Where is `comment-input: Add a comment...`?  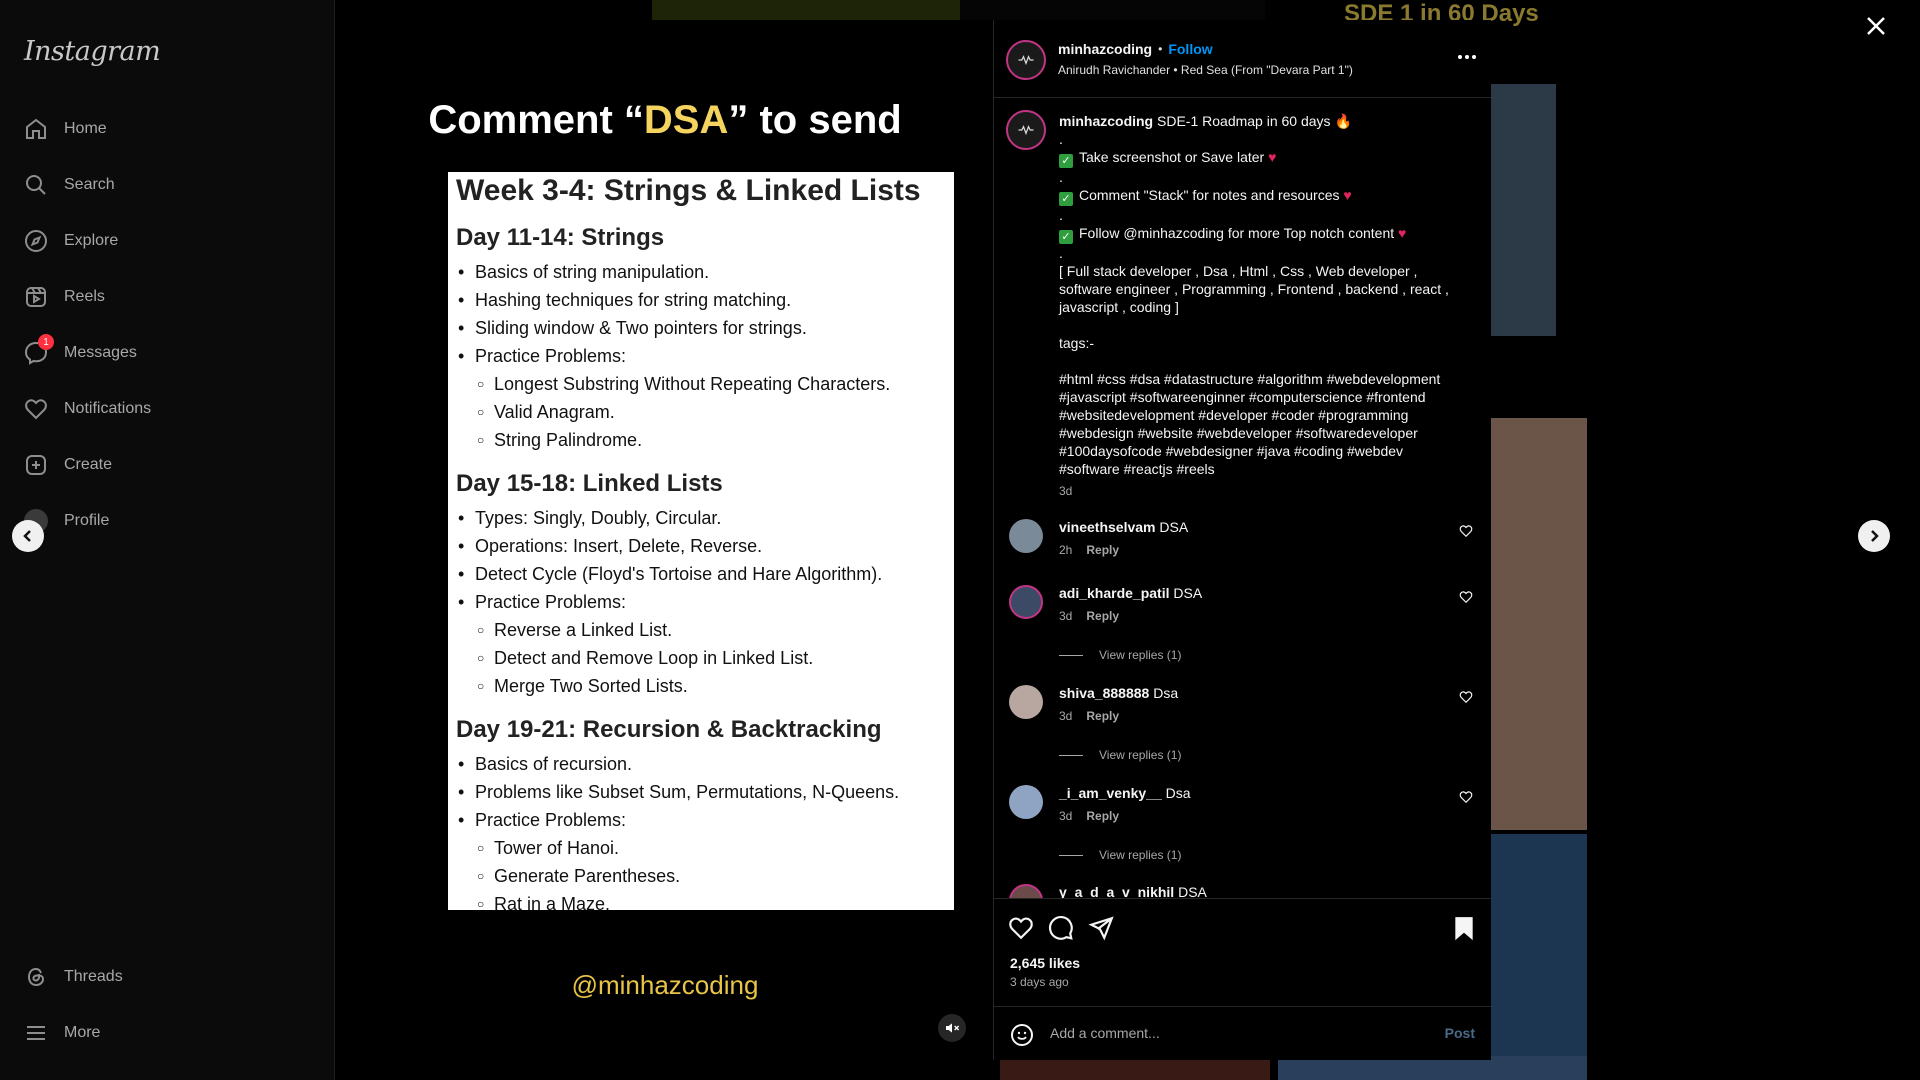 comment-input: Add a comment... is located at coordinates (1105, 1033).